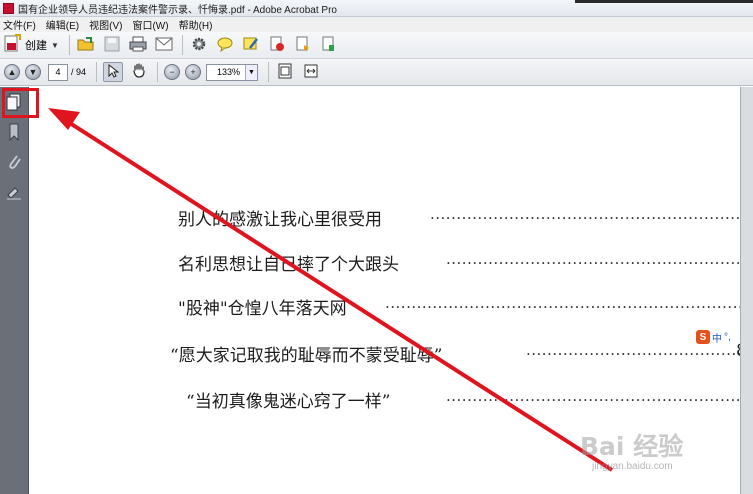 This screenshot has height=494, width=753. Describe the element at coordinates (632, 446) in the screenshot. I see `watermark-logo: Bai 经验` at that location.